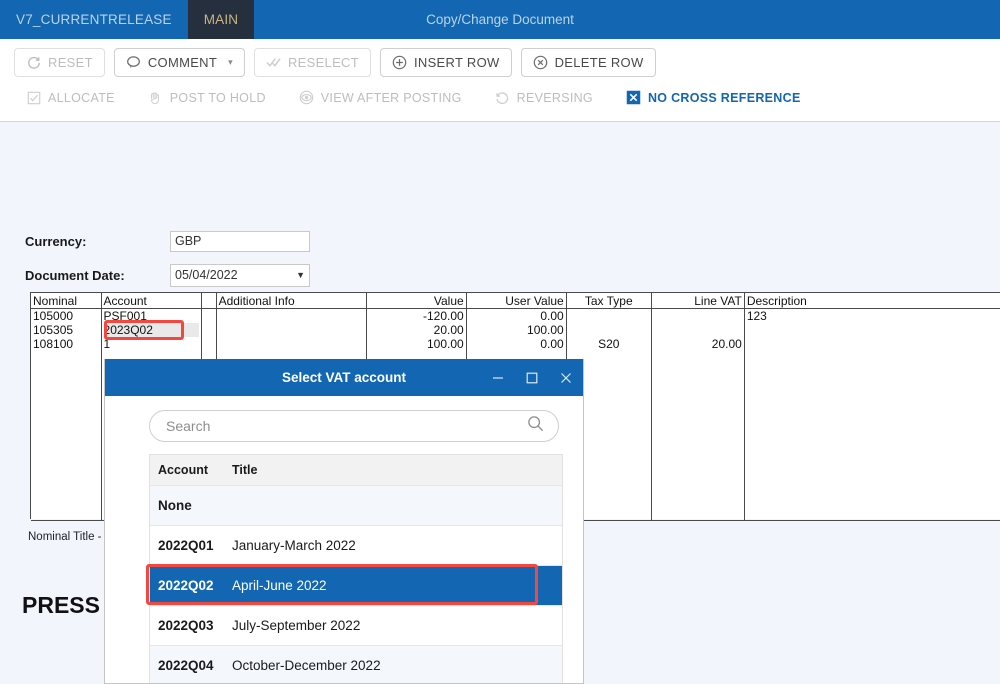 The width and height of the screenshot is (1000, 684). I want to click on col-description: Description, so click(872, 301).